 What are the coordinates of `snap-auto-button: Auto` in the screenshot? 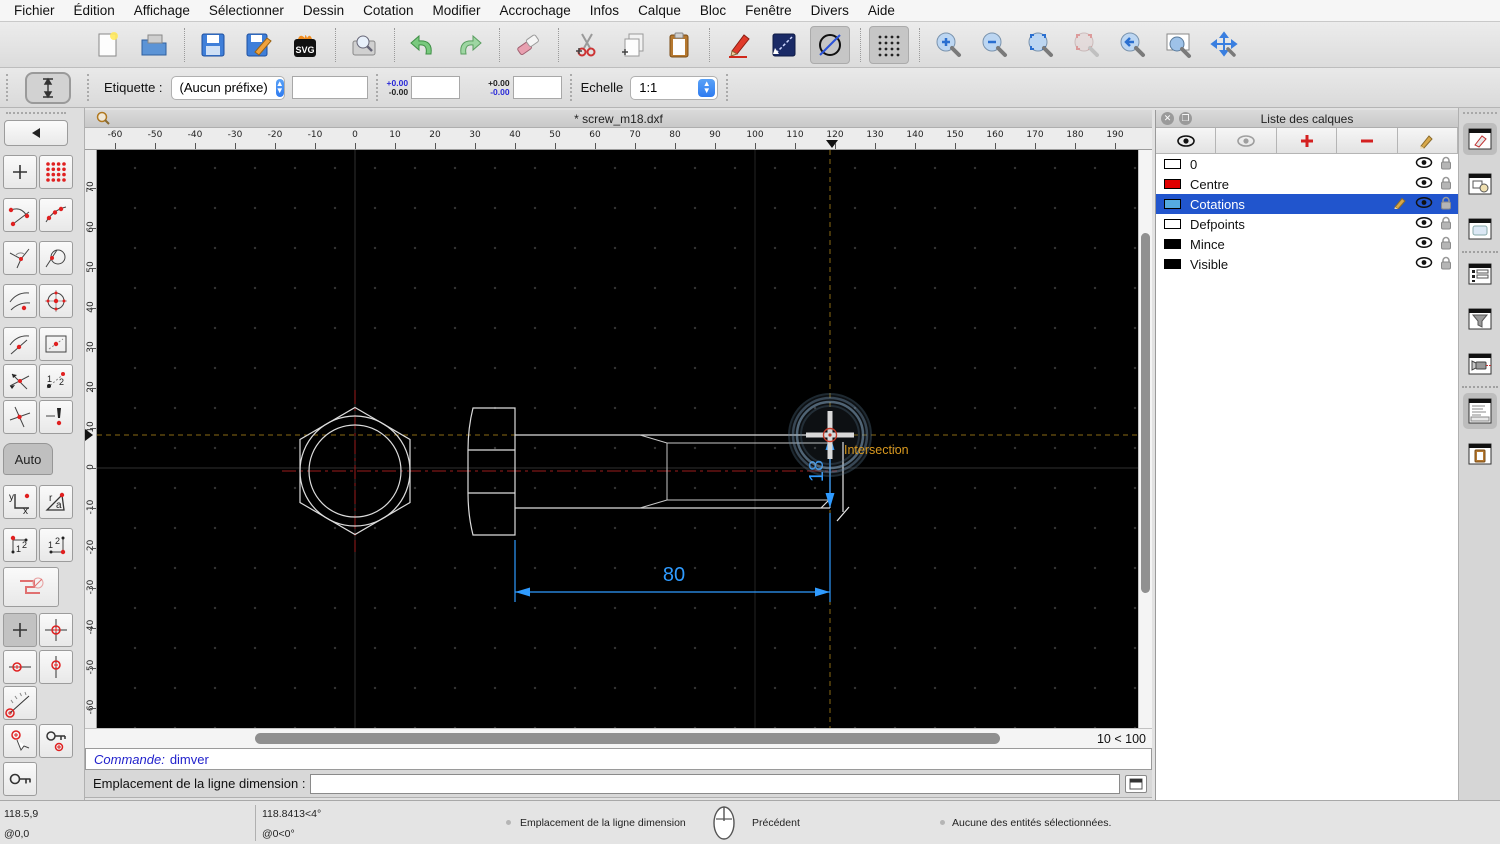 It's located at (28, 459).